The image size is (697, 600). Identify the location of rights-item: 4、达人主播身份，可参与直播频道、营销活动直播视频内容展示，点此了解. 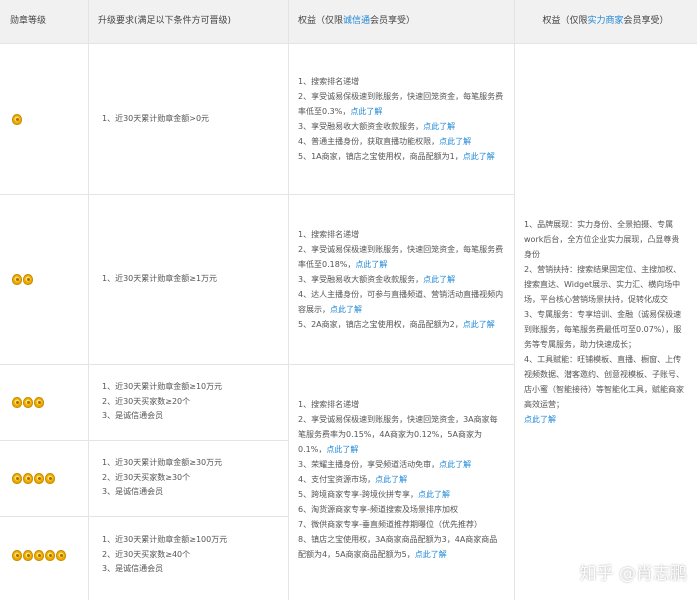
(401, 301).